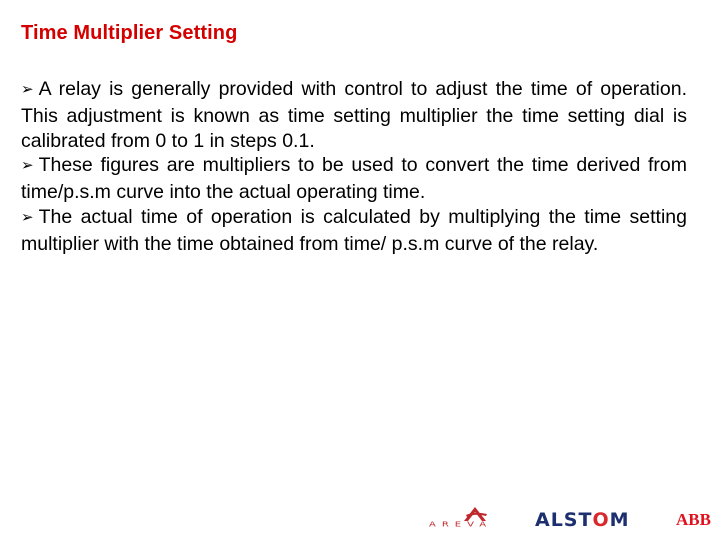 Image resolution: width=720 pixels, height=540 pixels. I want to click on areva-a-mark-icon, so click(475, 514).